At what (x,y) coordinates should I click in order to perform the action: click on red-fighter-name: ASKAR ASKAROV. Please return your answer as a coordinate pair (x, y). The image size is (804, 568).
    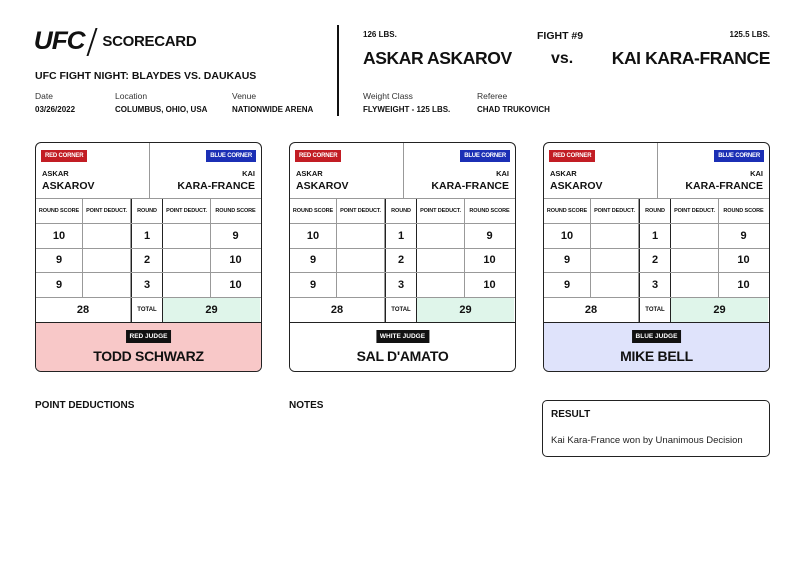
    Looking at the image, I should click on (437, 58).